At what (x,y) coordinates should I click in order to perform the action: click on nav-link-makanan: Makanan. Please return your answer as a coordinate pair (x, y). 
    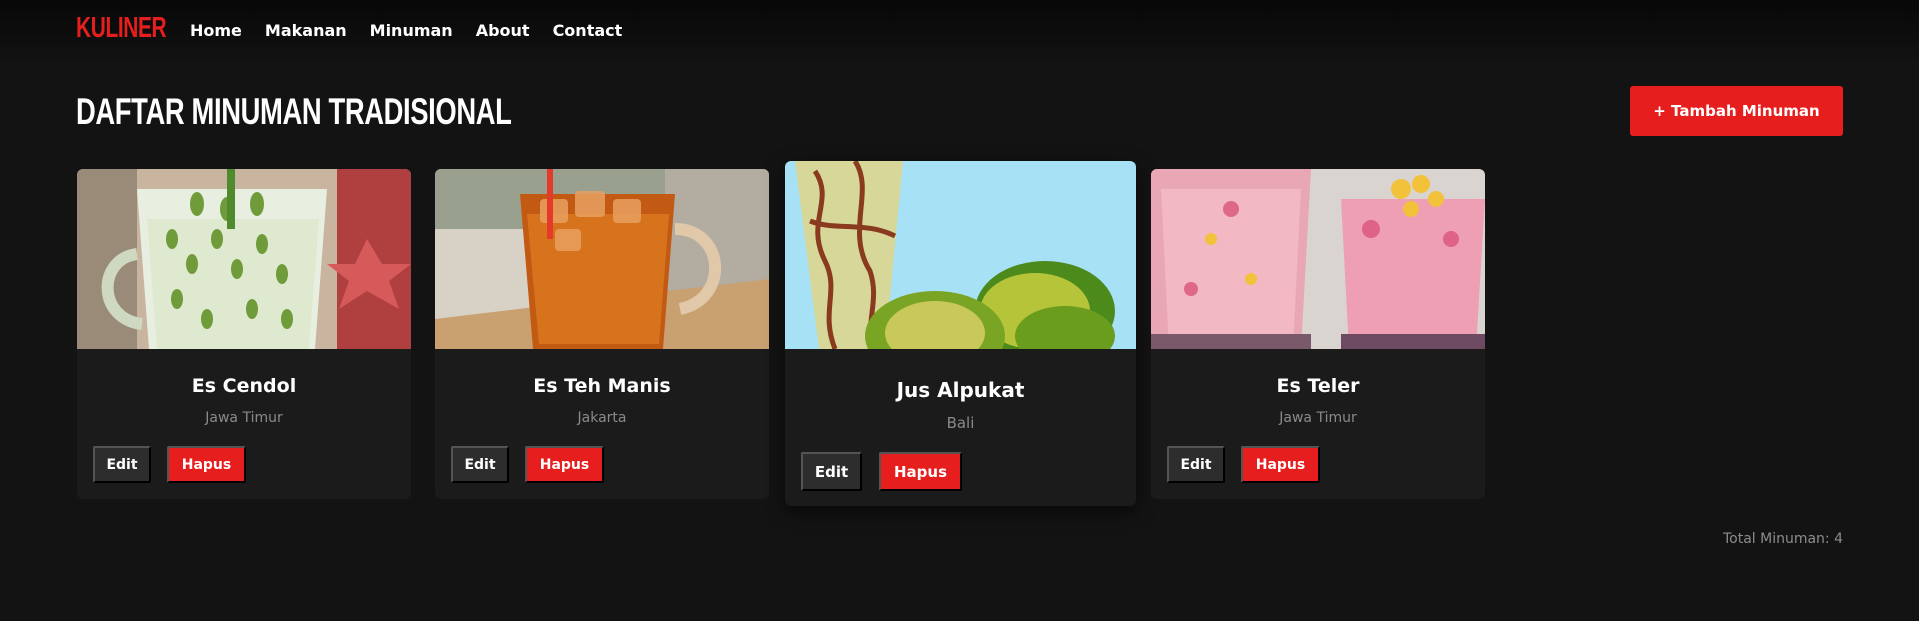
    Looking at the image, I should click on (306, 30).